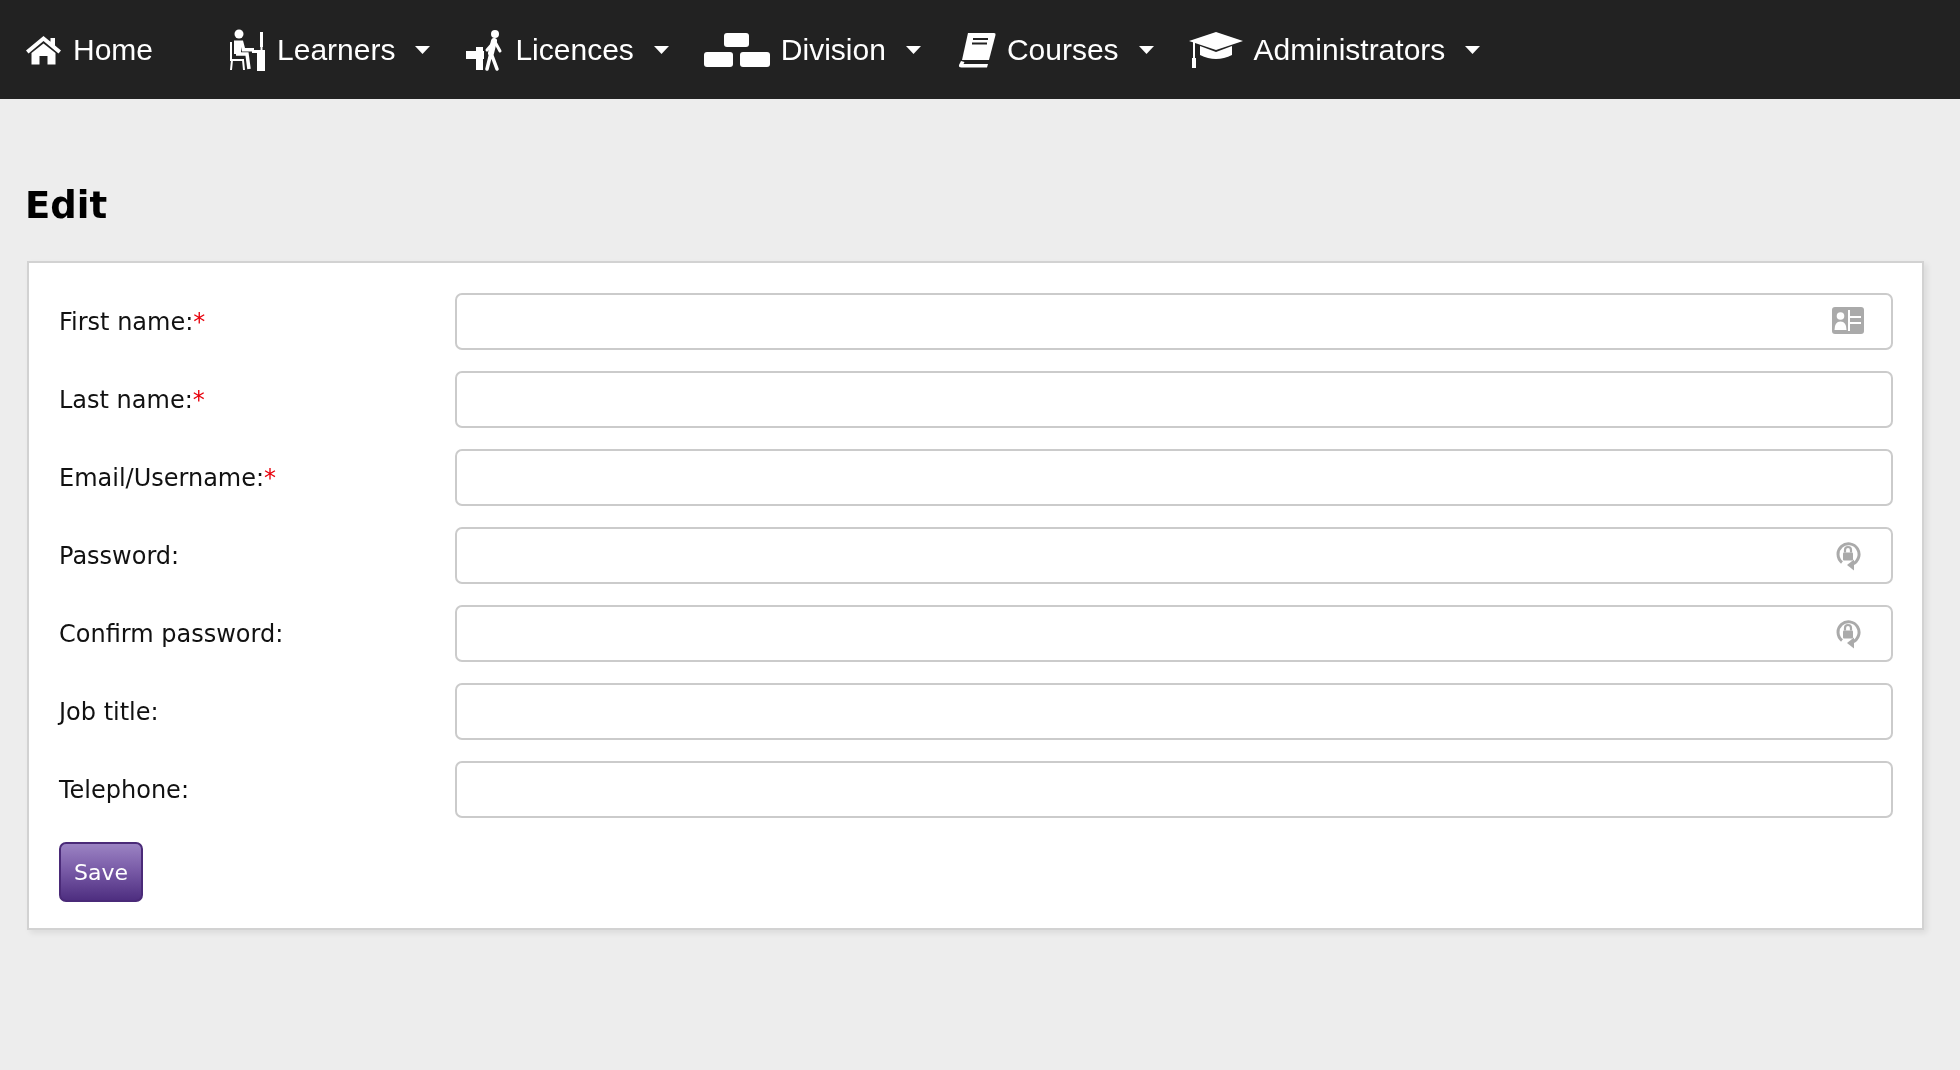 The height and width of the screenshot is (1070, 1960). Describe the element at coordinates (736, 49) in the screenshot. I see `blocks-icon` at that location.